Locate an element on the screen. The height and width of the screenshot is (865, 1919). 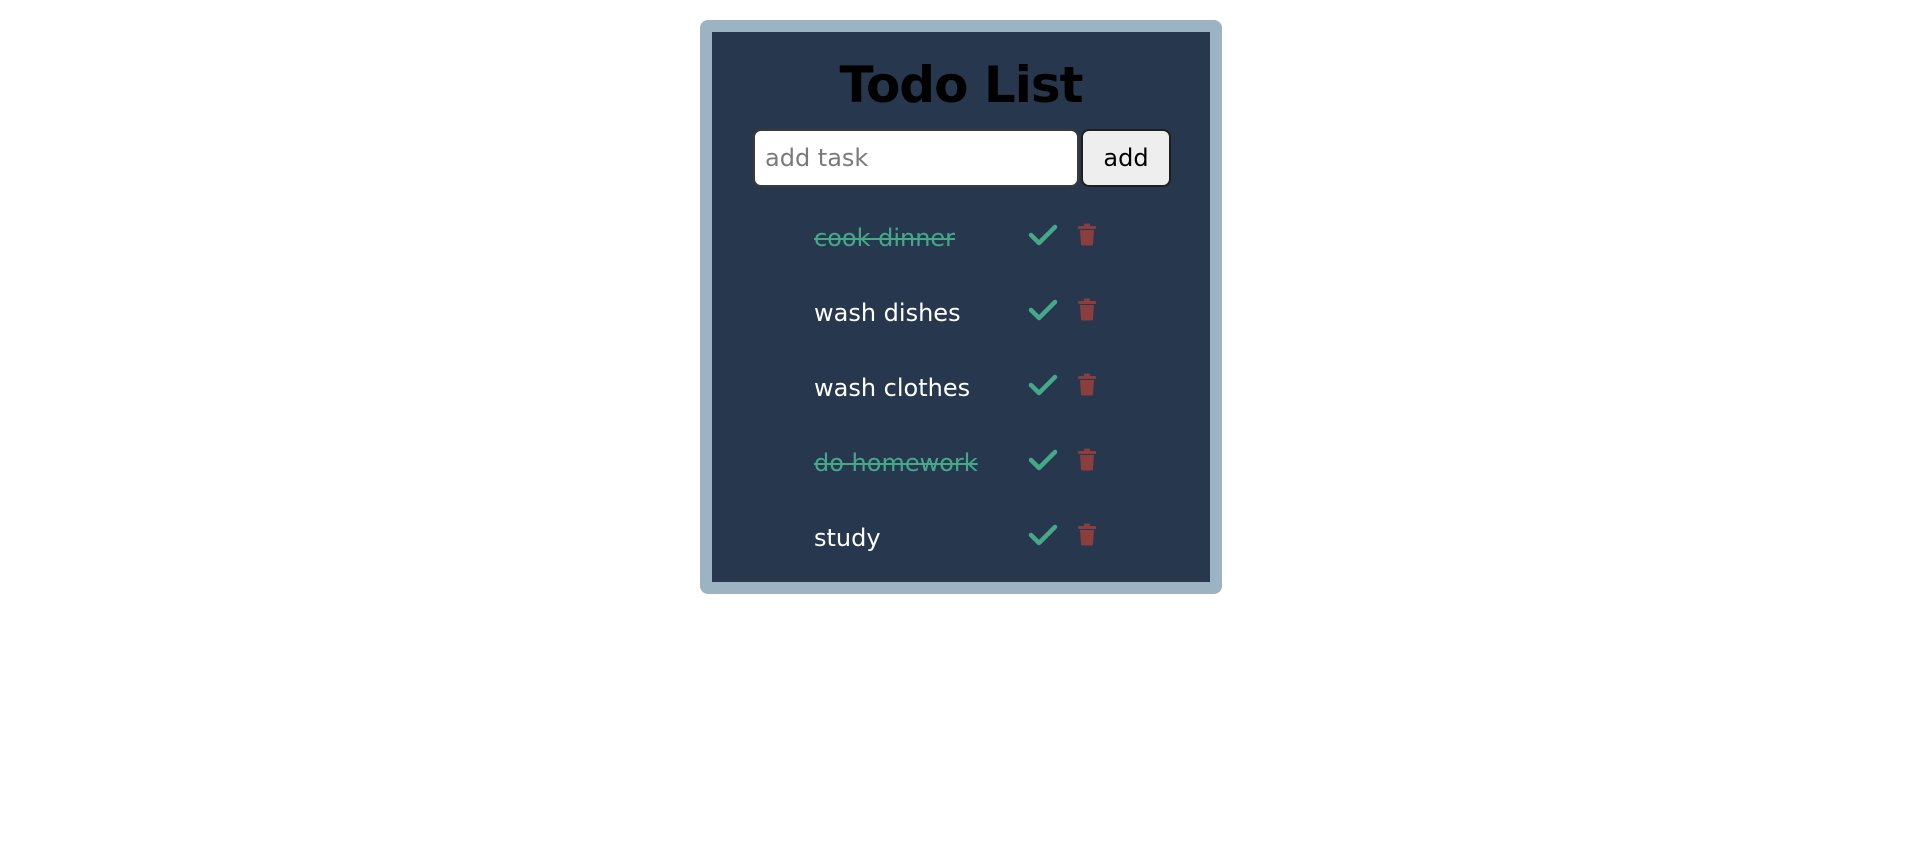
task-text: wash clothes is located at coordinates (892, 388).